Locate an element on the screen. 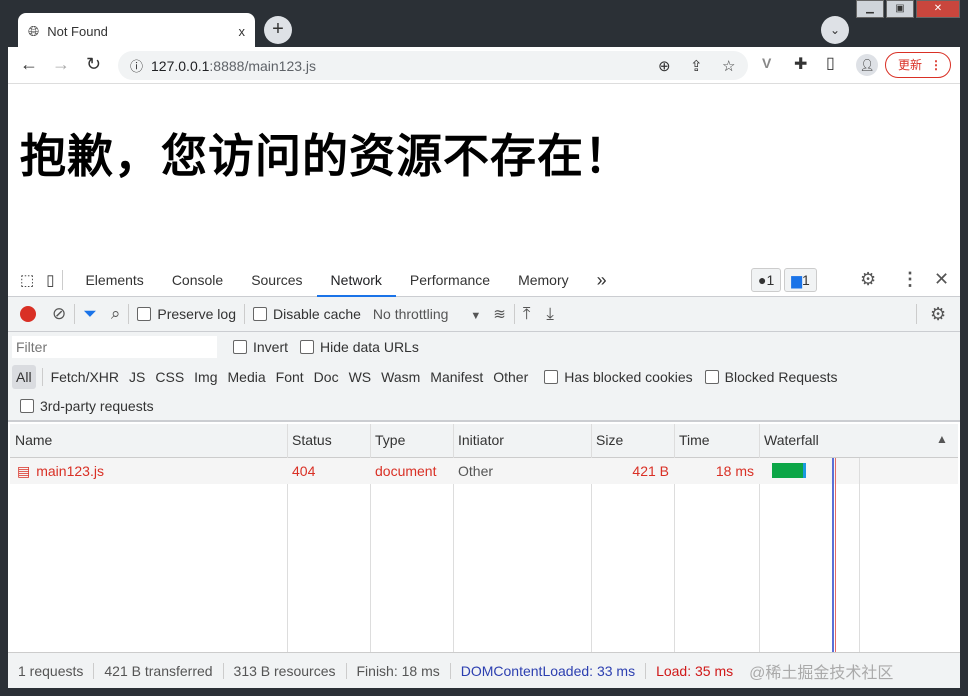 The image size is (968, 696). close-devtools-icon: ✕ is located at coordinates (941, 279).